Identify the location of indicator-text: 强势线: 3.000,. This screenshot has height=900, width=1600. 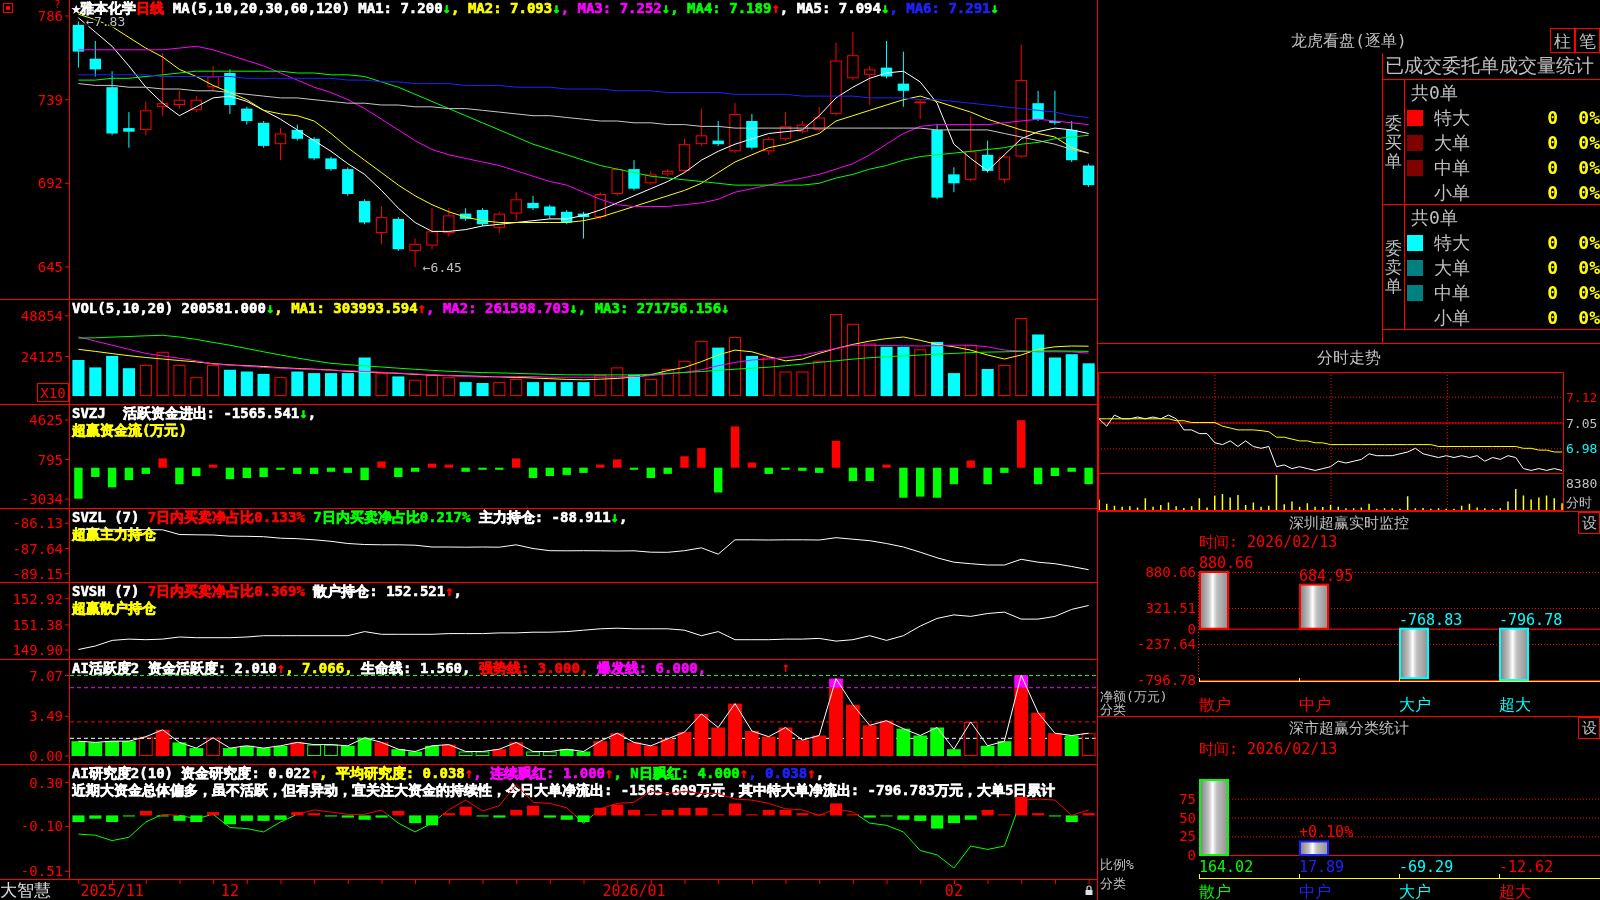
(533, 668).